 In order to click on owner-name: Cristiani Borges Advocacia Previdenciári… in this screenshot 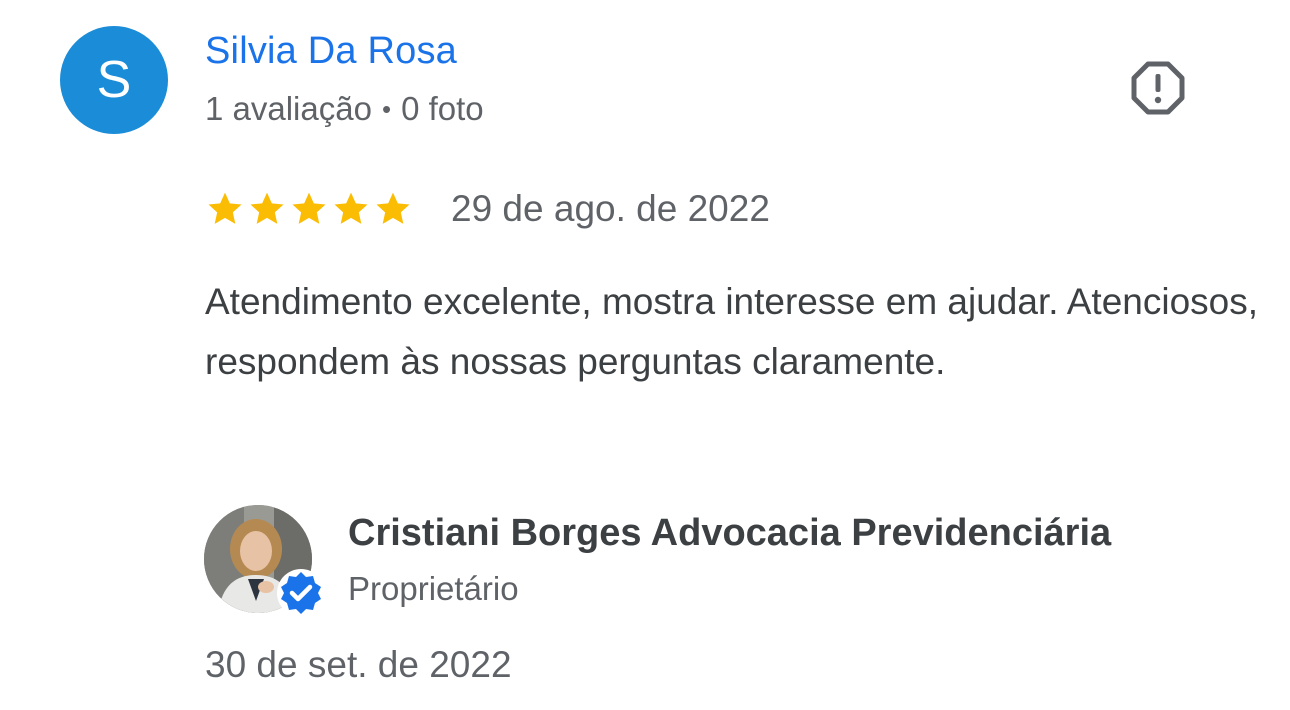, I will do `click(730, 533)`.